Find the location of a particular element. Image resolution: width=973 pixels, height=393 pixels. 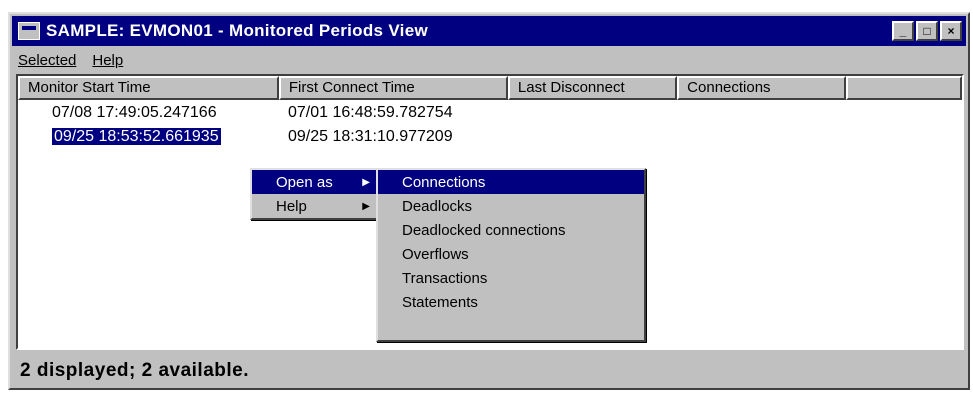

cell-monitor-start-time: 07/08 17:49:05.247166 is located at coordinates (134, 112).